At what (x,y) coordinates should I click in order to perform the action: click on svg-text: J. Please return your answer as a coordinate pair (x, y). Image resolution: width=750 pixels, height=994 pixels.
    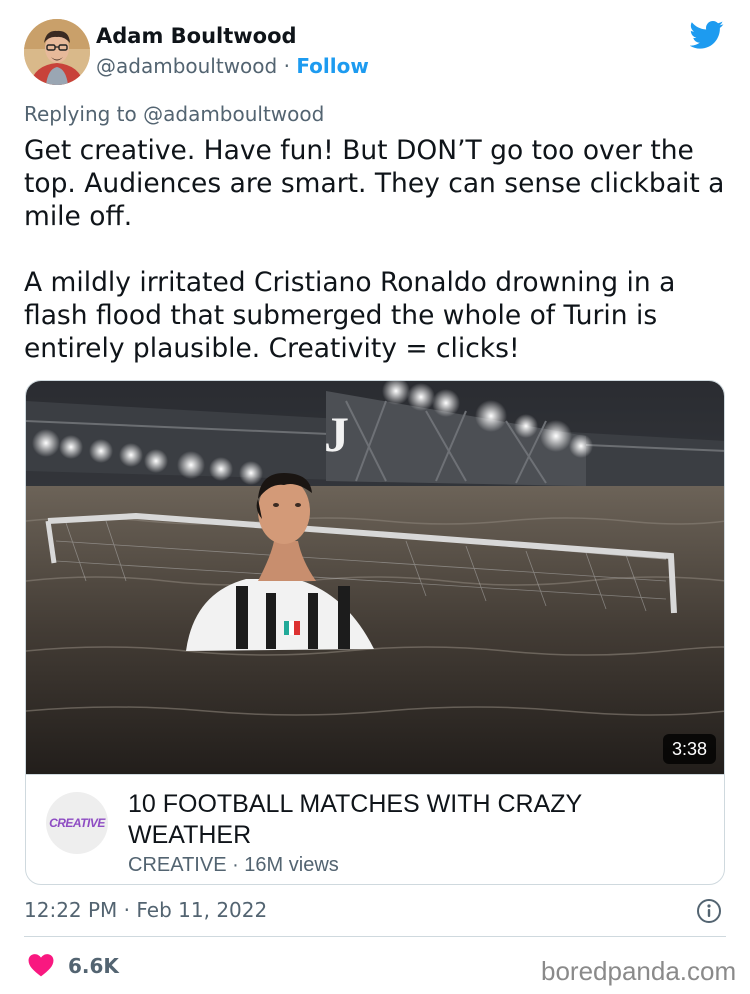
    Looking at the image, I should click on (336, 434).